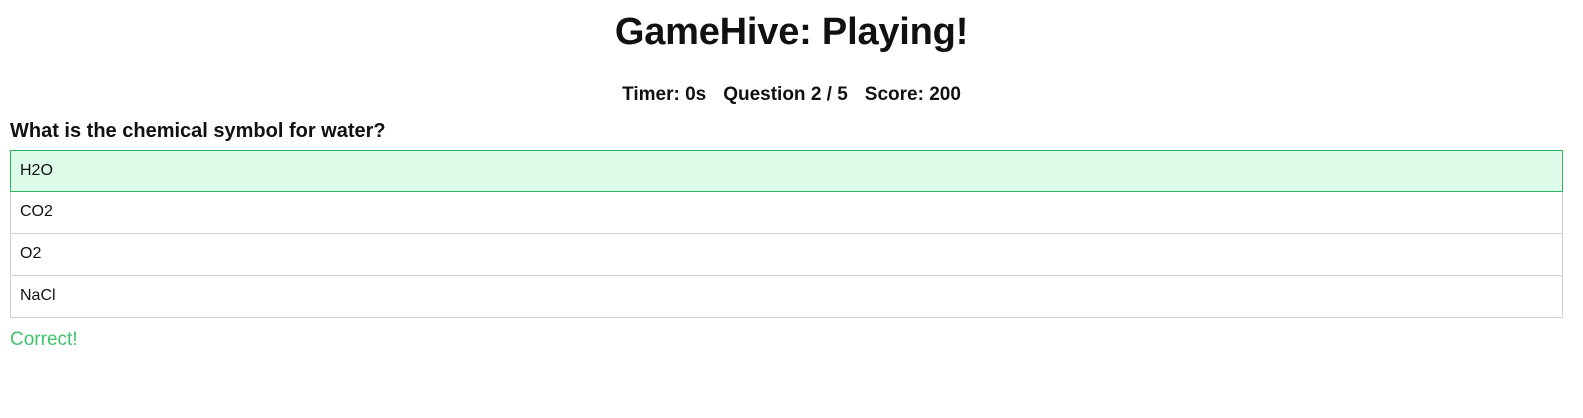  Describe the element at coordinates (44, 339) in the screenshot. I see `answer-feedback: Correct!` at that location.